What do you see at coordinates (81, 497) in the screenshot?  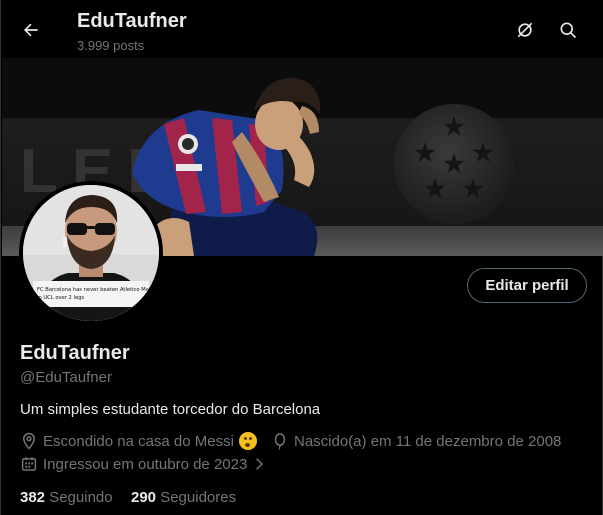 I see `following-label: Seguindo` at bounding box center [81, 497].